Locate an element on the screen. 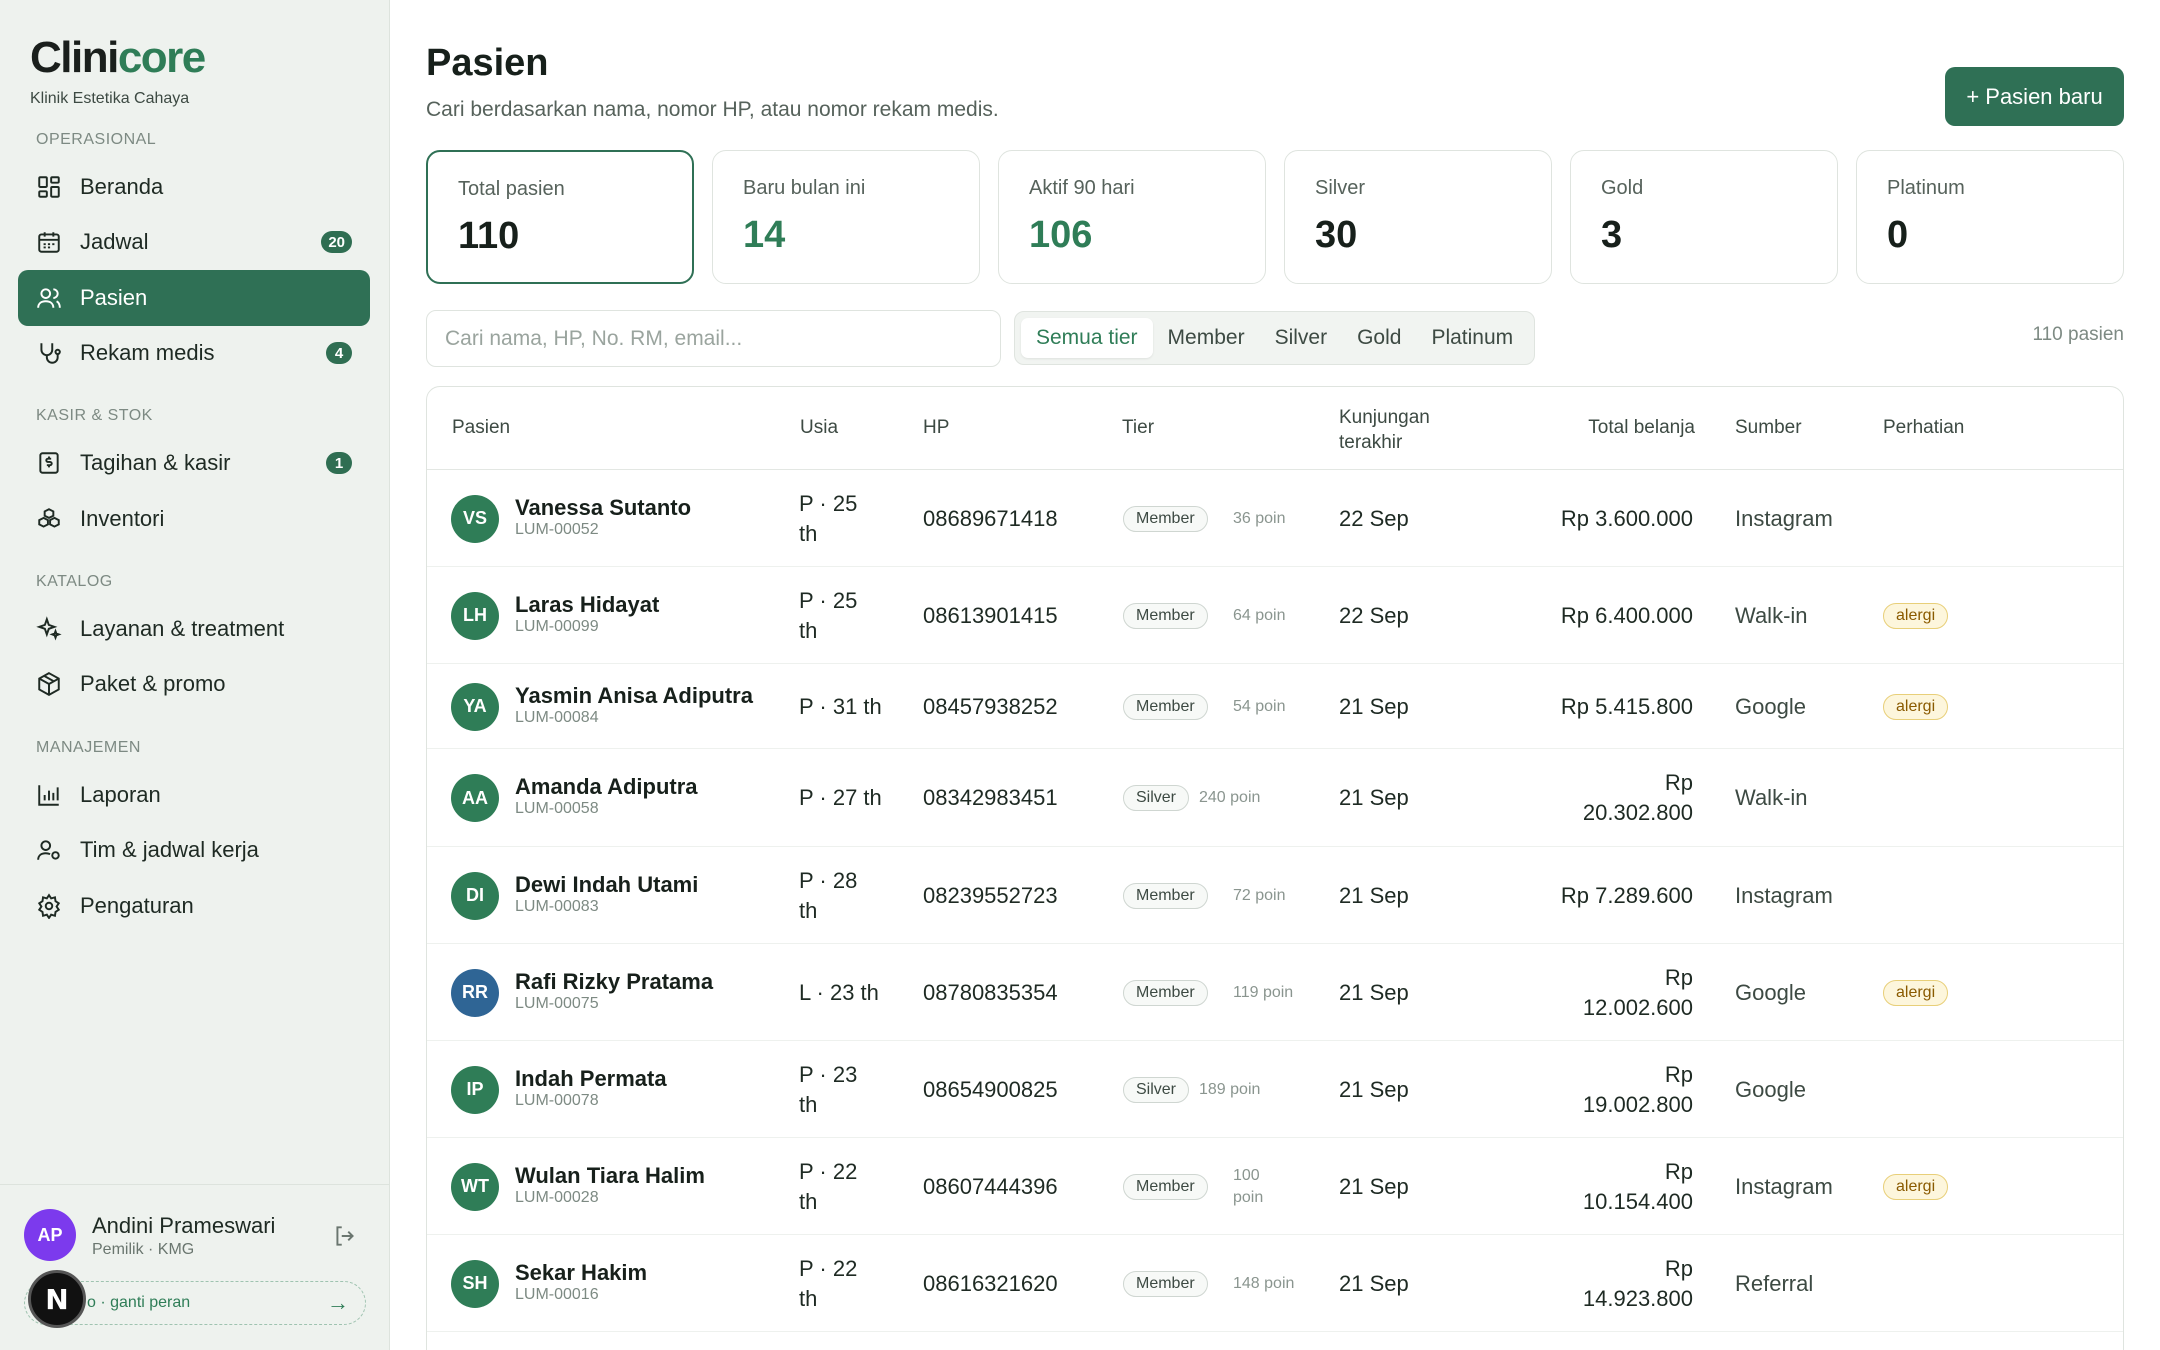 This screenshot has width=2160, height=1350. patient-name: Yasmin Anisa Adiputra is located at coordinates (634, 696).